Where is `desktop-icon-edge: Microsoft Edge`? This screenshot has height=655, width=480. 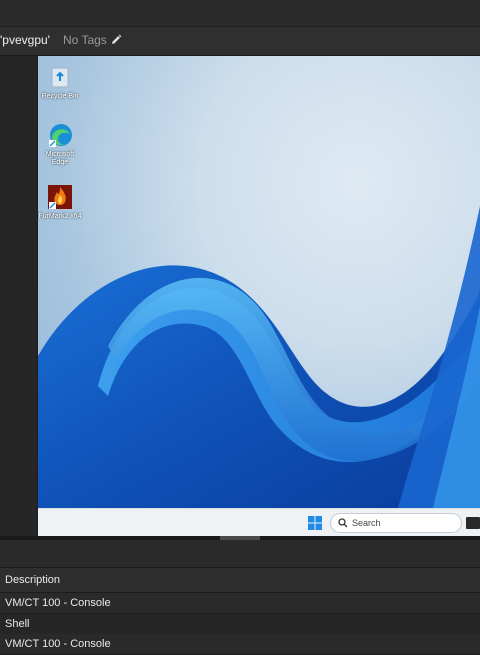 desktop-icon-edge: Microsoft Edge is located at coordinates (60, 144).